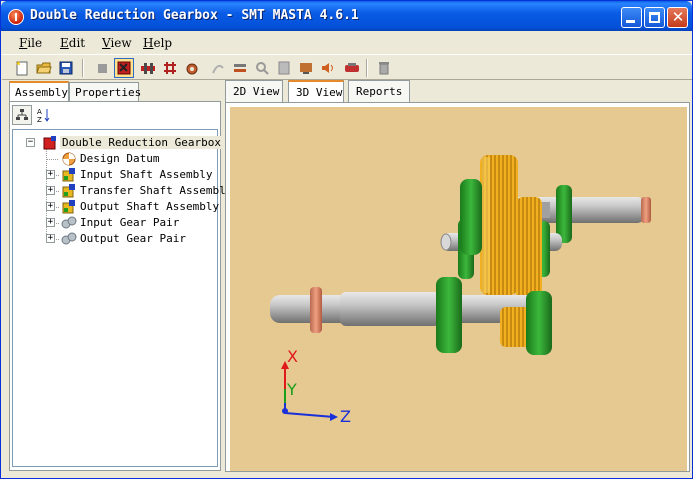  I want to click on collapse-toggle: −, so click(30, 142).